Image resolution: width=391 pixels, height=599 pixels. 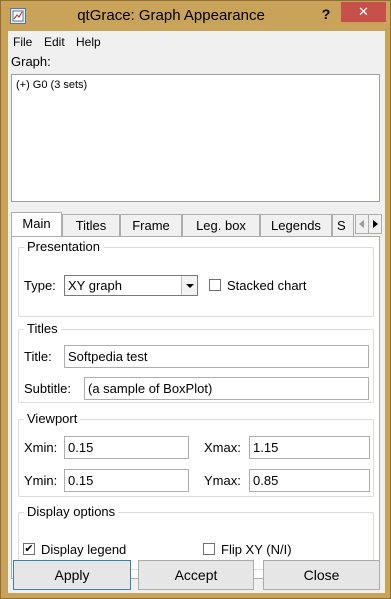 What do you see at coordinates (31, 61) in the screenshot?
I see `graph-label: Graph:` at bounding box center [31, 61].